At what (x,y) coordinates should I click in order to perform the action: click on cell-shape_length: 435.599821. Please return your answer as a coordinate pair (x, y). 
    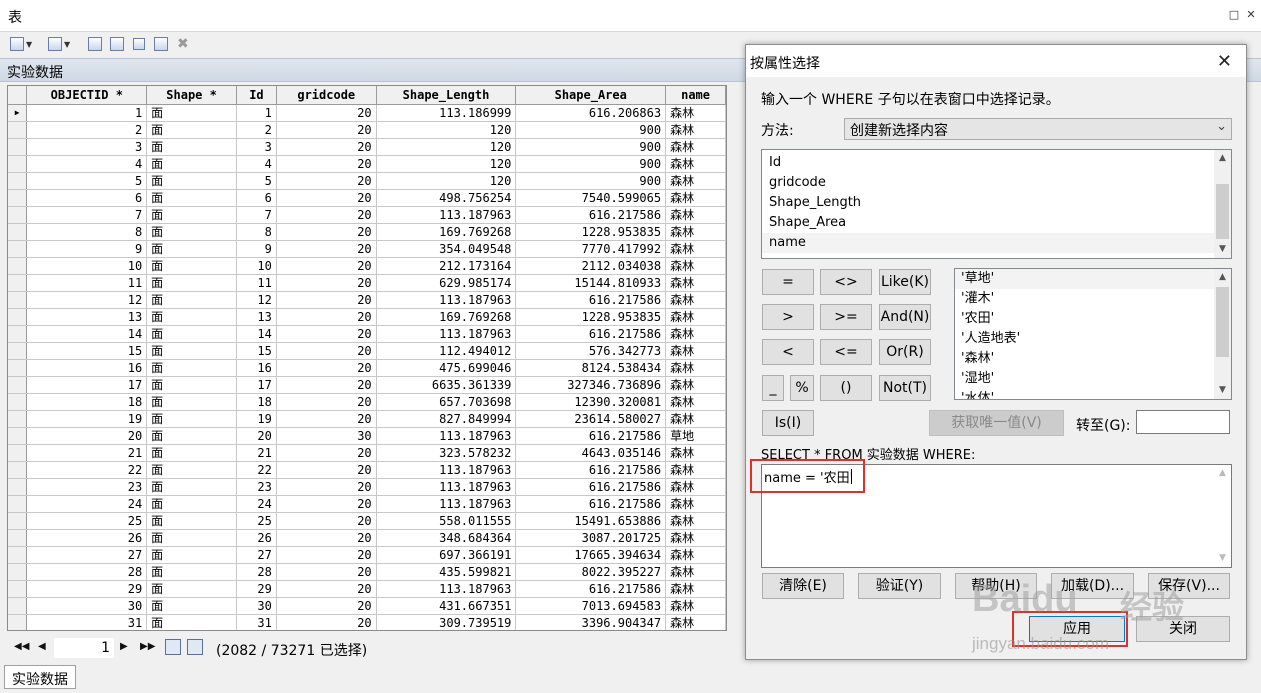
    Looking at the image, I should click on (446, 572).